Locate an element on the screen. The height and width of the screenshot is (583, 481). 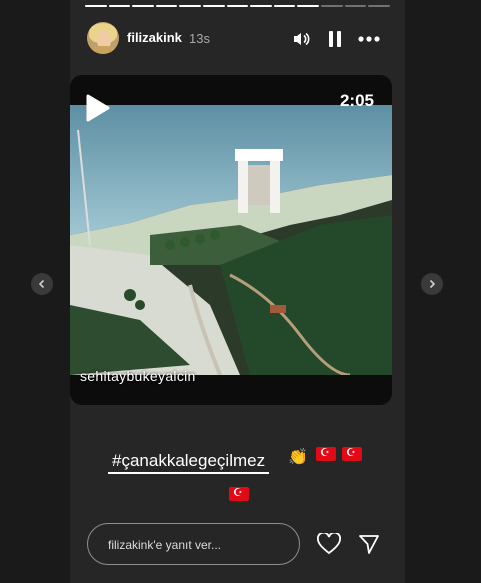
chevron-left-icon is located at coordinates (42, 284).